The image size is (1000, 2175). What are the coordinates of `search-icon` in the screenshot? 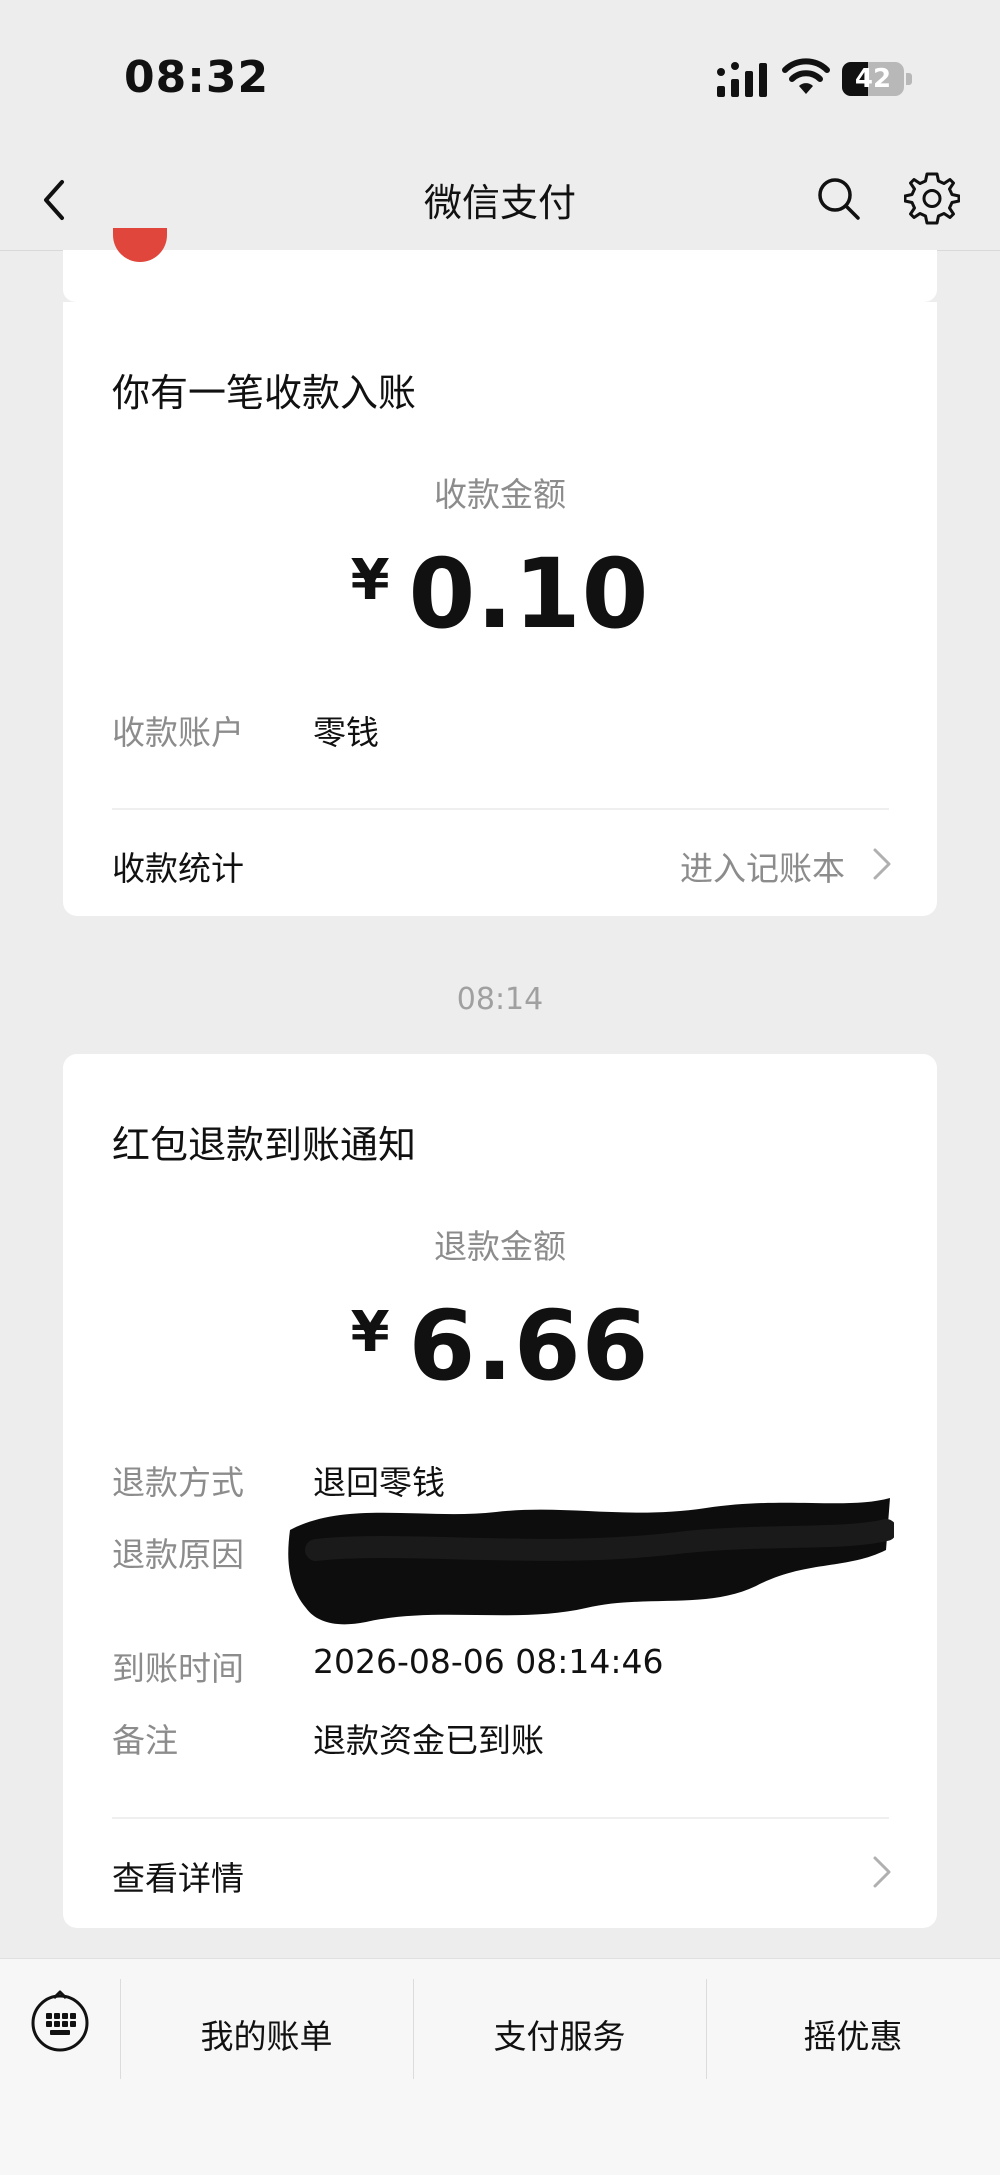 It's located at (839, 199).